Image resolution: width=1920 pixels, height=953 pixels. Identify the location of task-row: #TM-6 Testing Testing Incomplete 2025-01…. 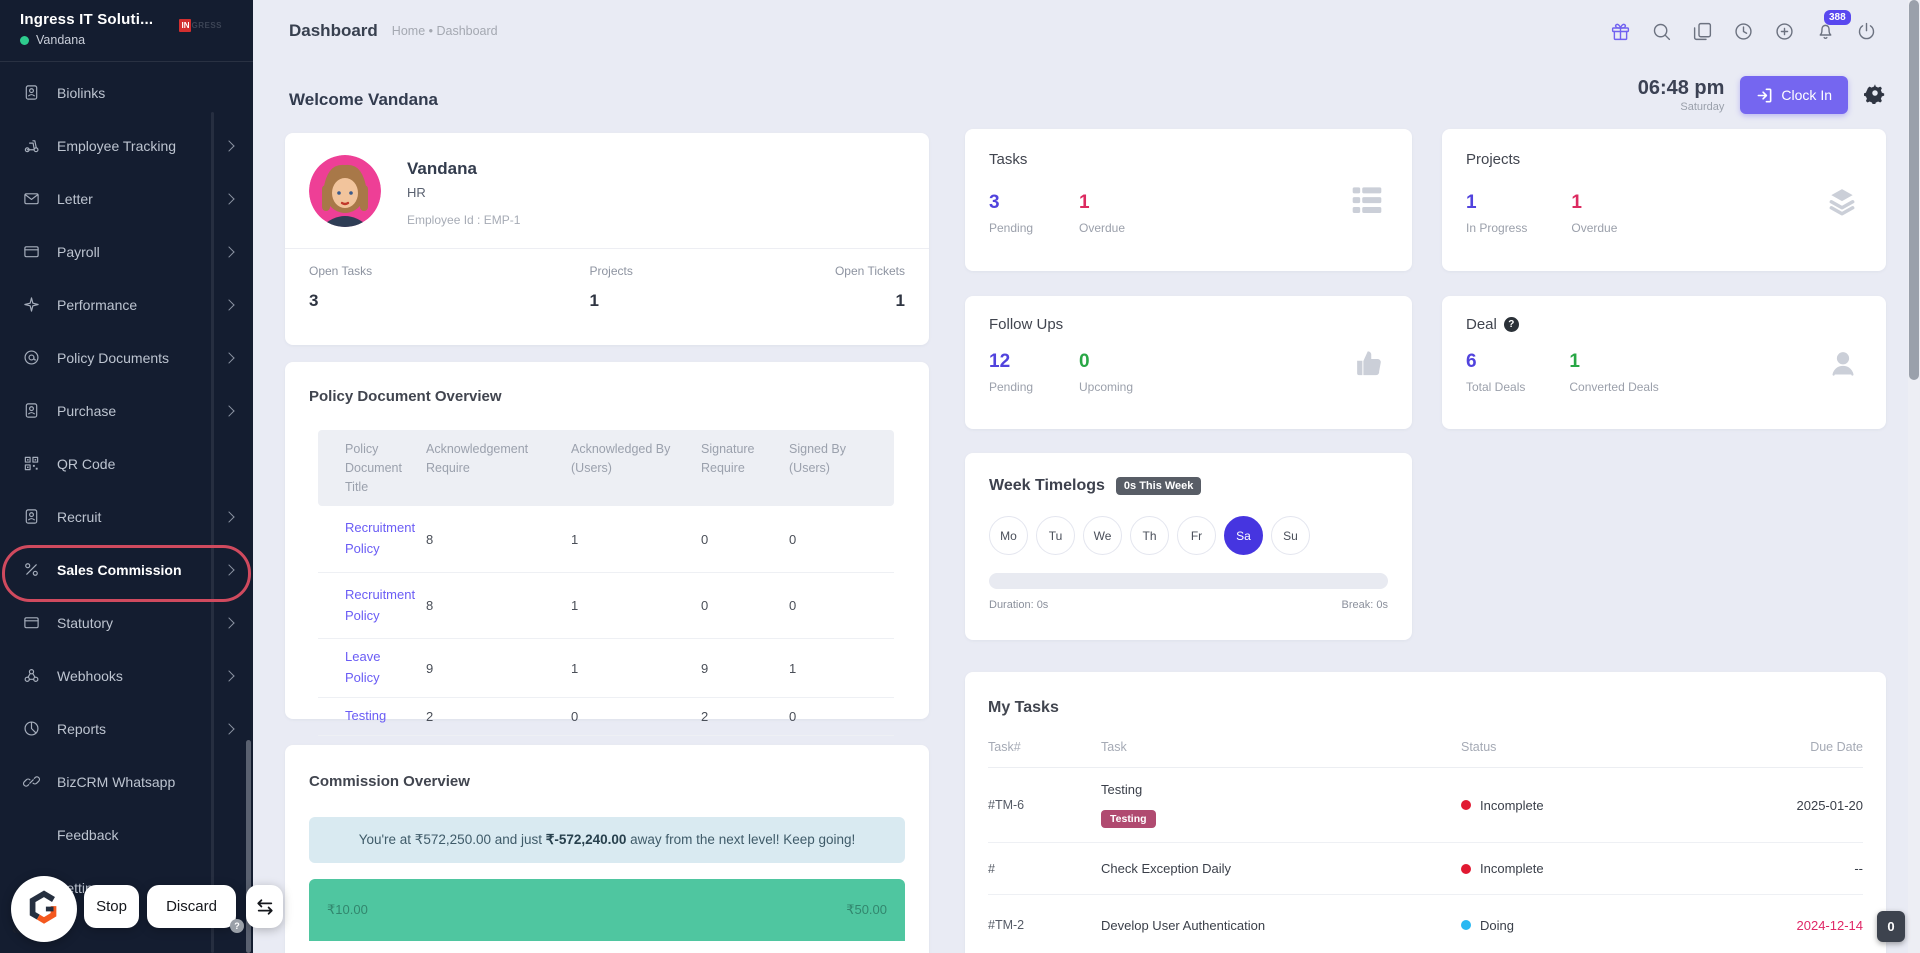
(1425, 805).